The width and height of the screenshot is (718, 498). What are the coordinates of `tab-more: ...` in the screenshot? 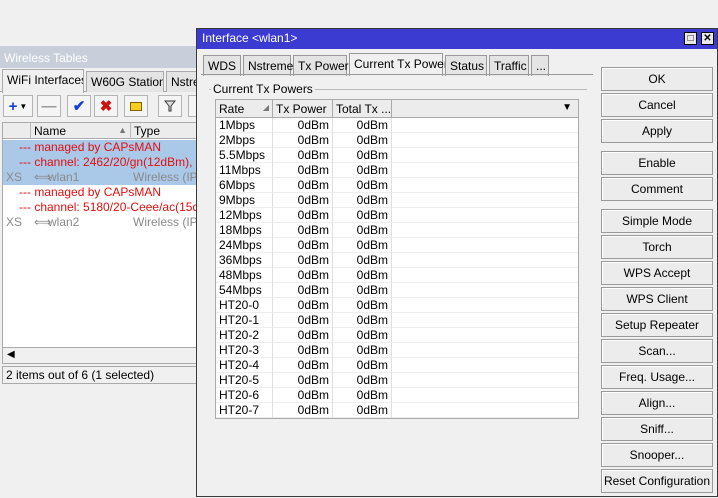 It's located at (540, 65).